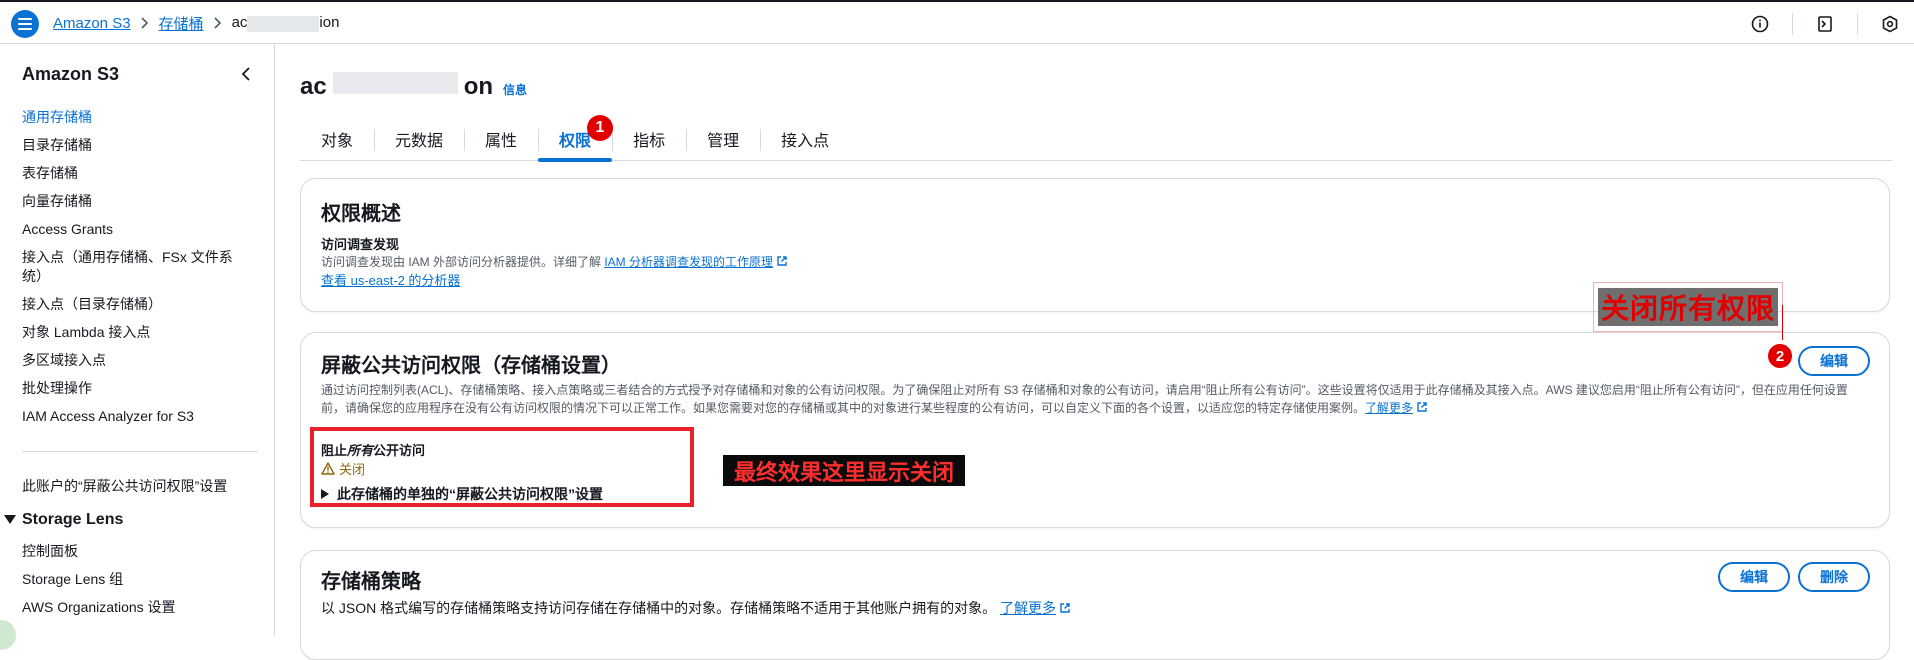 Image resolution: width=1914 pixels, height=660 pixels. I want to click on breadcrumb-amazon-s3: Amazon S3, so click(92, 23).